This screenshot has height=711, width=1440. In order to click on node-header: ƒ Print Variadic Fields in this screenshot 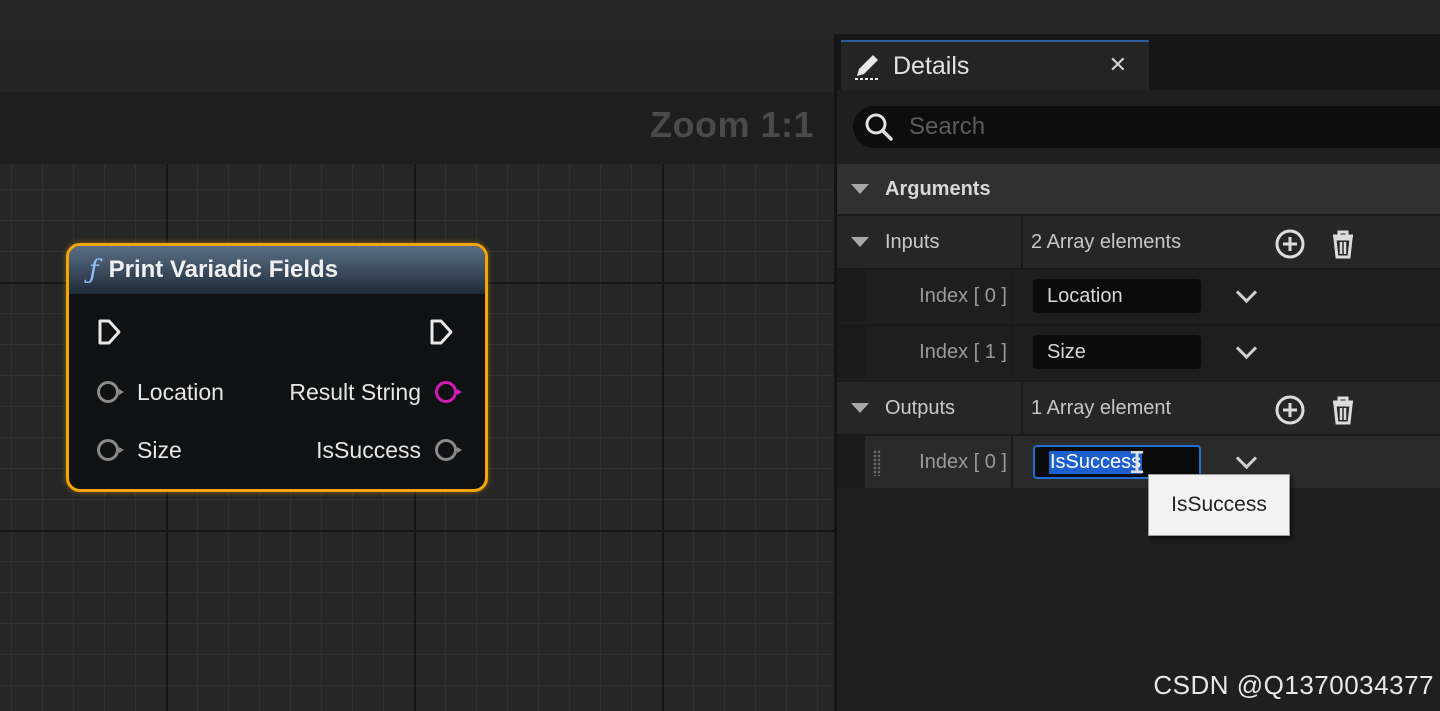, I will do `click(277, 270)`.